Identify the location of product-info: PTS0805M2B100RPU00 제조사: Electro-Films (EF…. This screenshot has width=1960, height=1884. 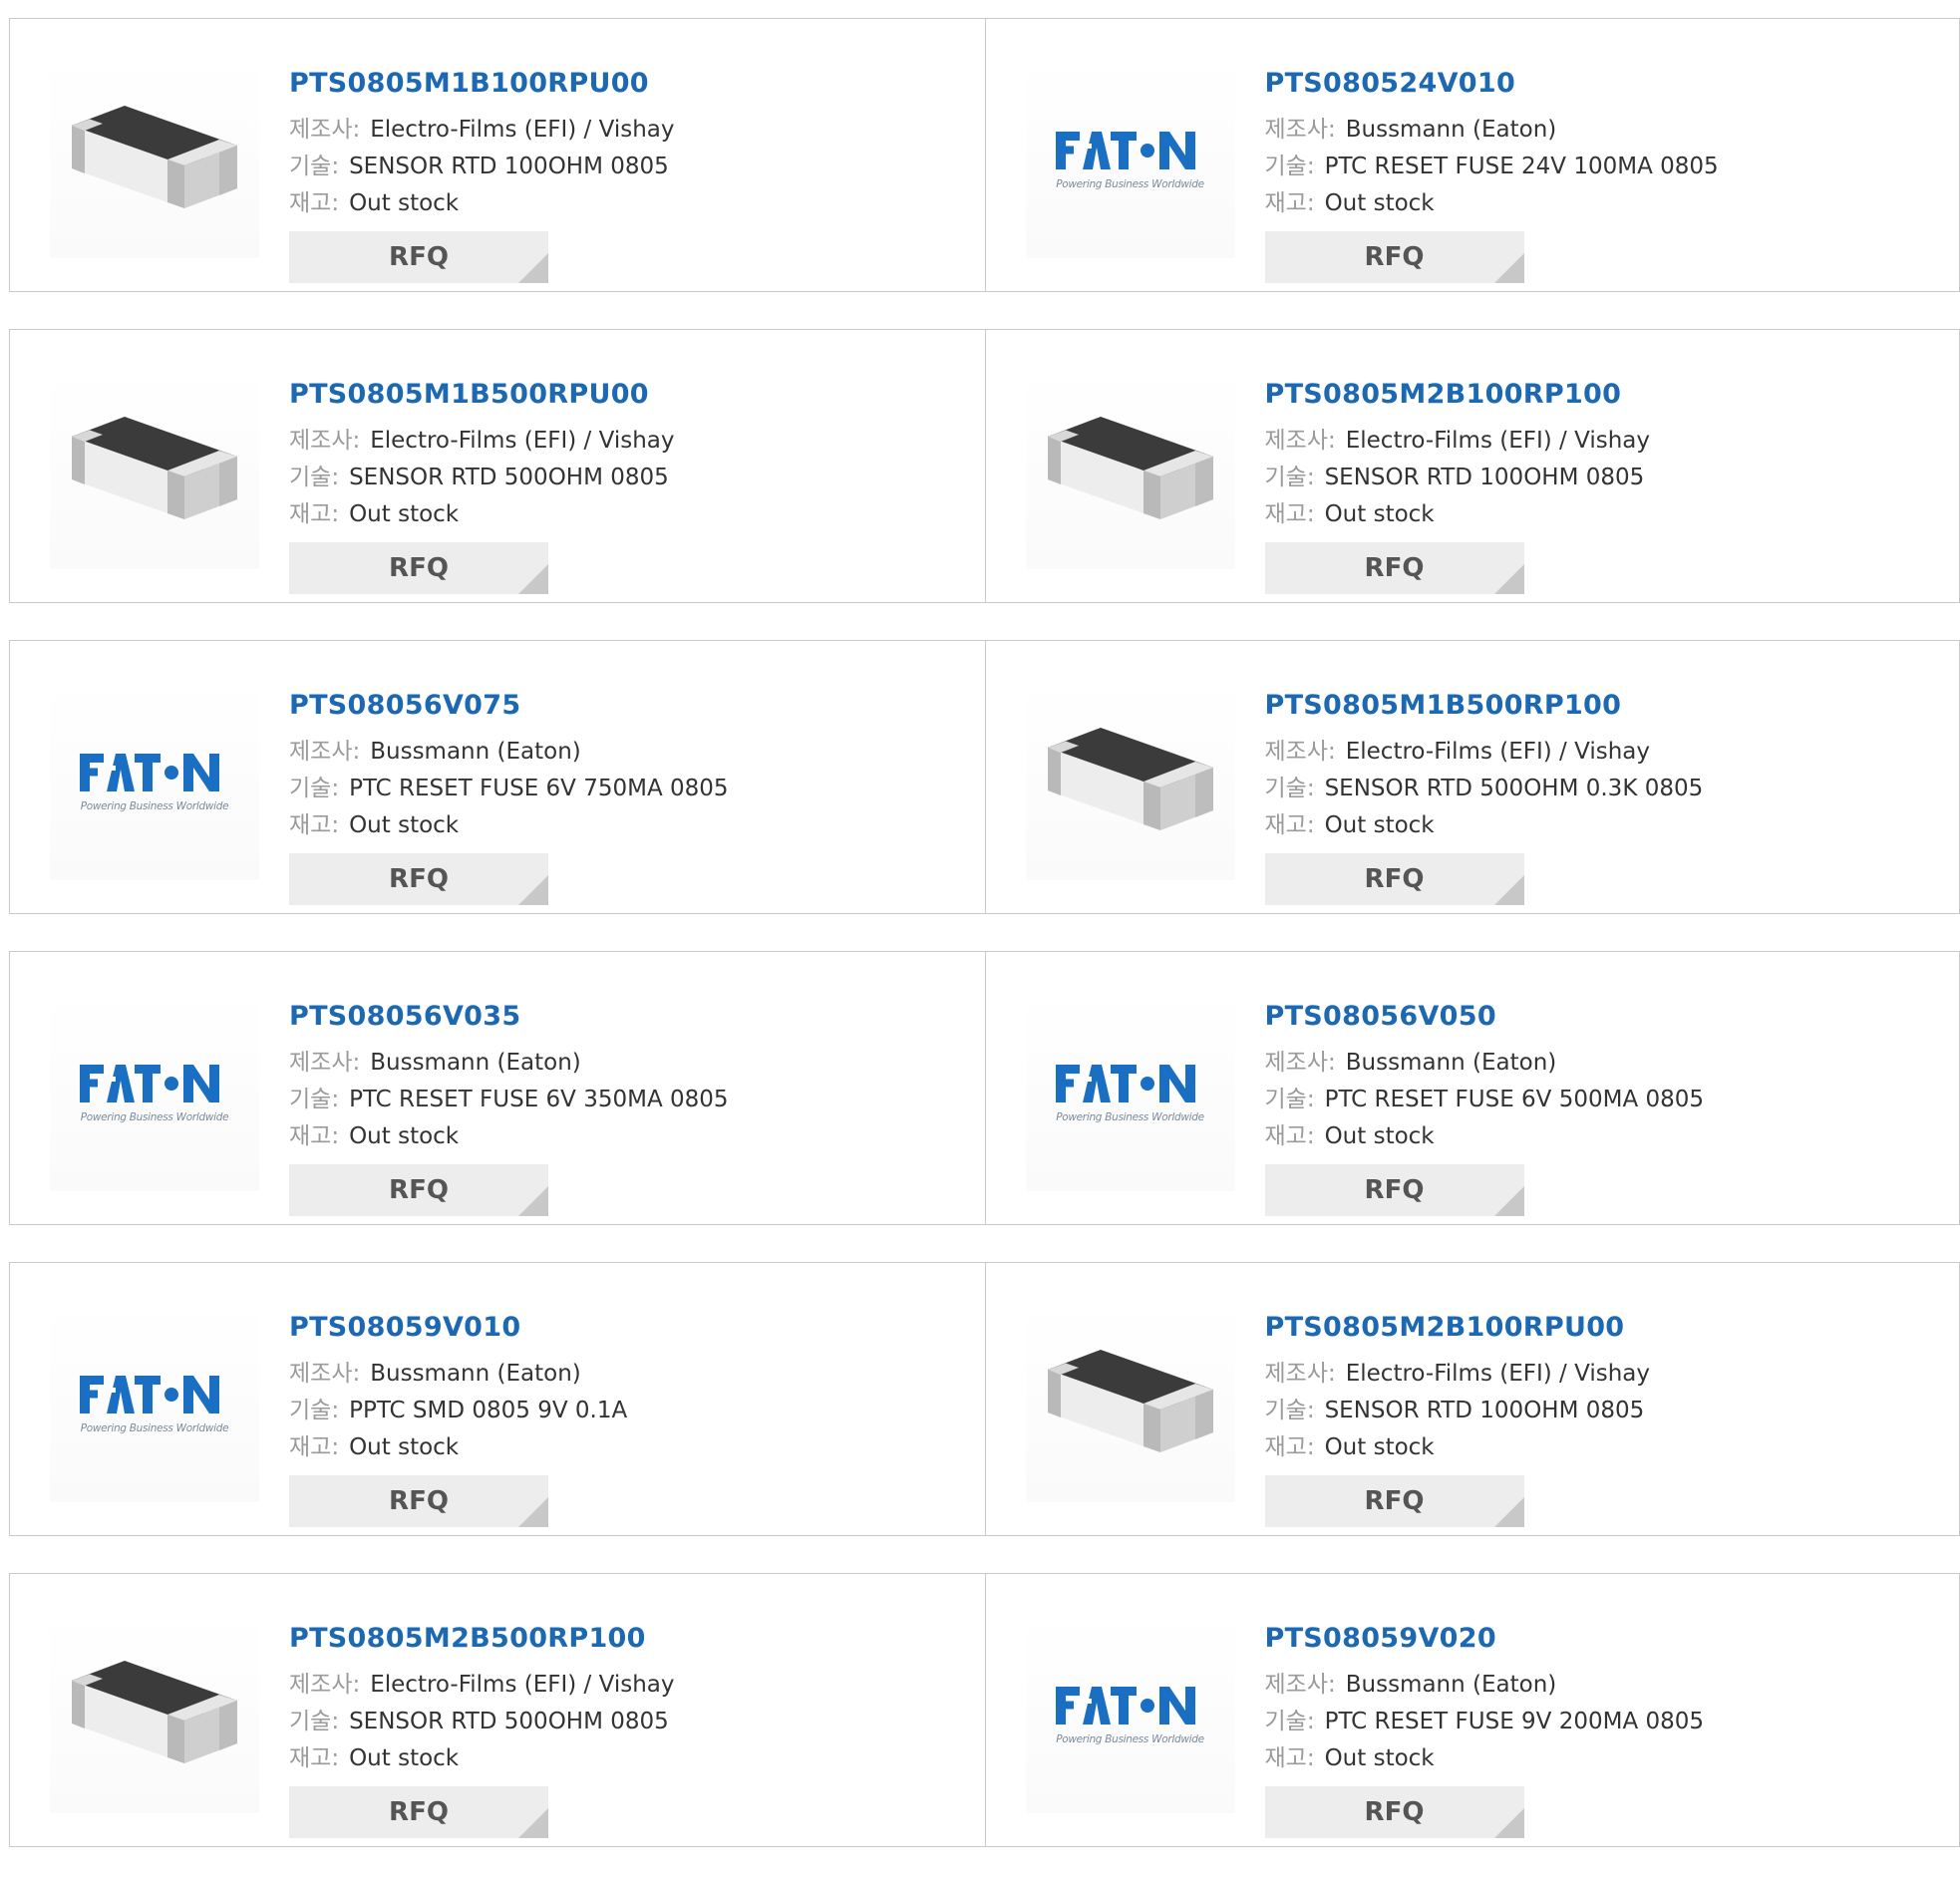
(1603, 1410).